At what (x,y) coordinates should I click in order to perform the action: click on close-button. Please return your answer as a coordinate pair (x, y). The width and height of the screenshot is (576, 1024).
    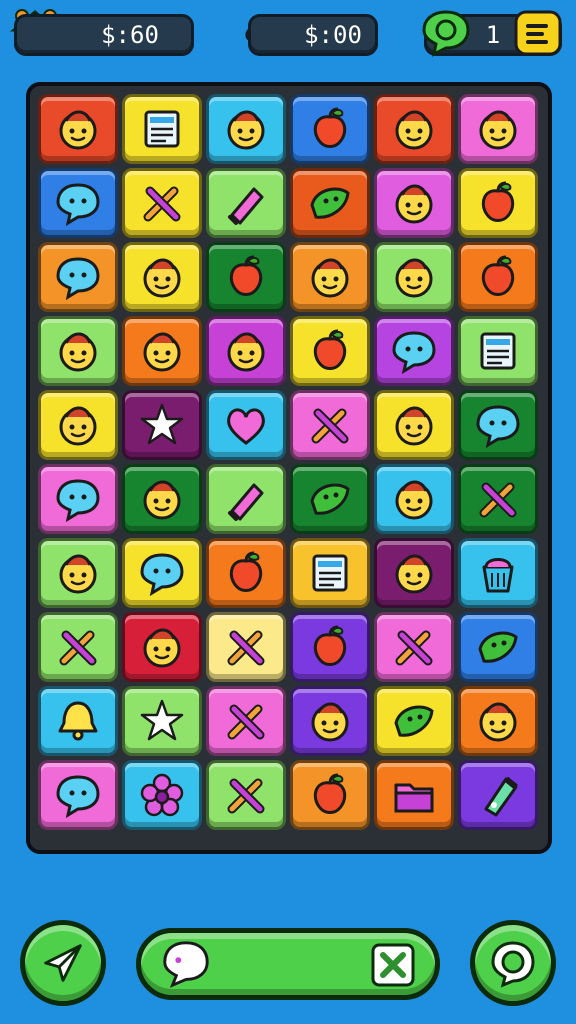
    Looking at the image, I should click on (393, 965).